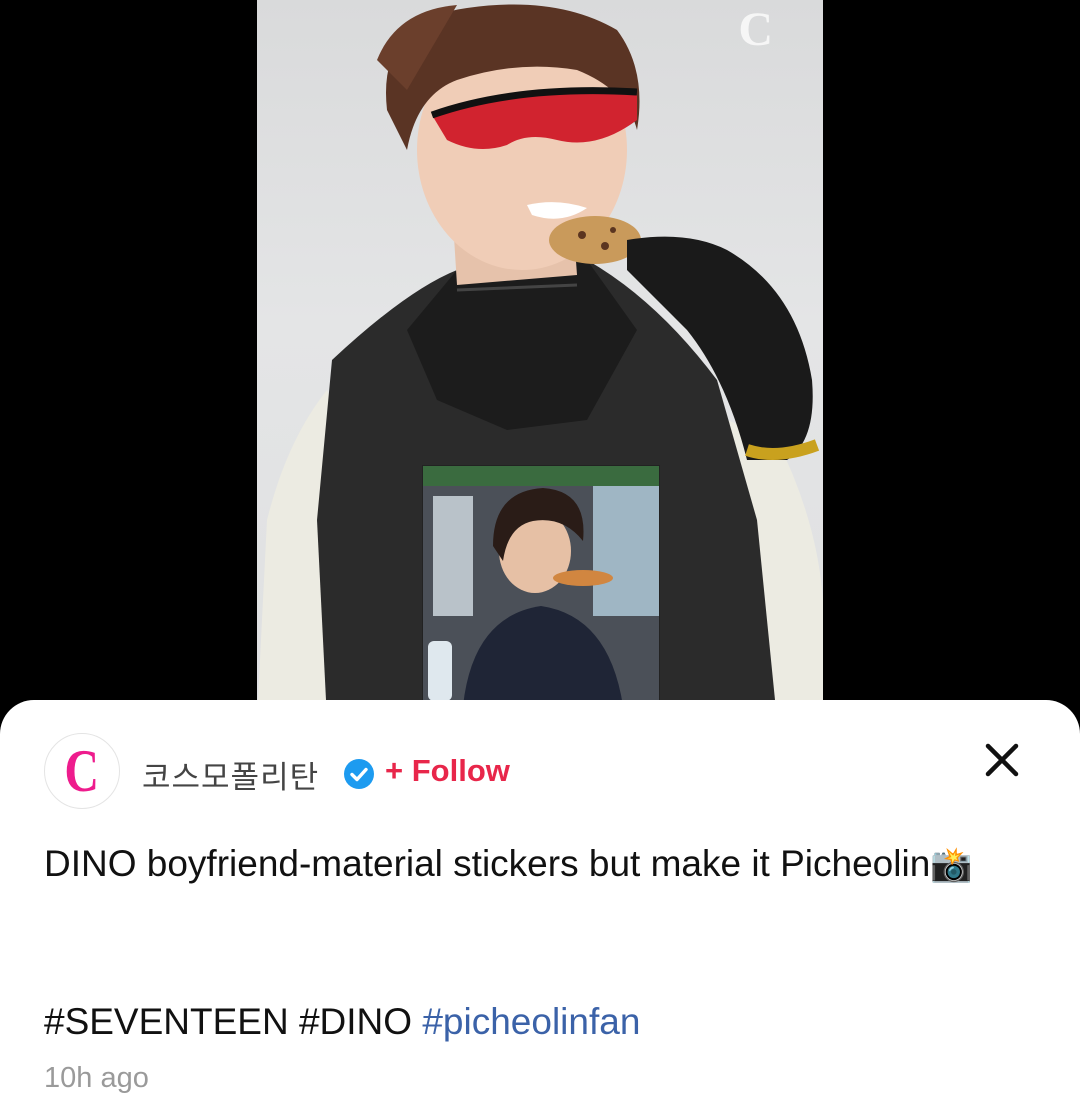 The height and width of the screenshot is (1110, 1080). What do you see at coordinates (166, 1021) in the screenshot?
I see `hashtag-seventeen: #SEVENTEEN` at bounding box center [166, 1021].